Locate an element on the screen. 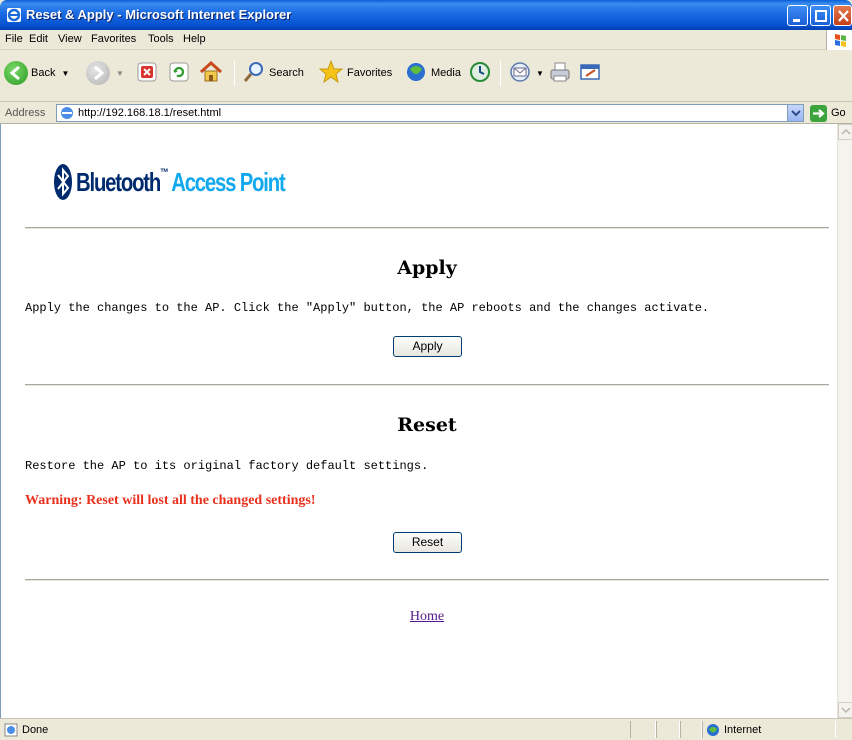 Image resolution: width=852 pixels, height=740 pixels. home-button is located at coordinates (211, 73).